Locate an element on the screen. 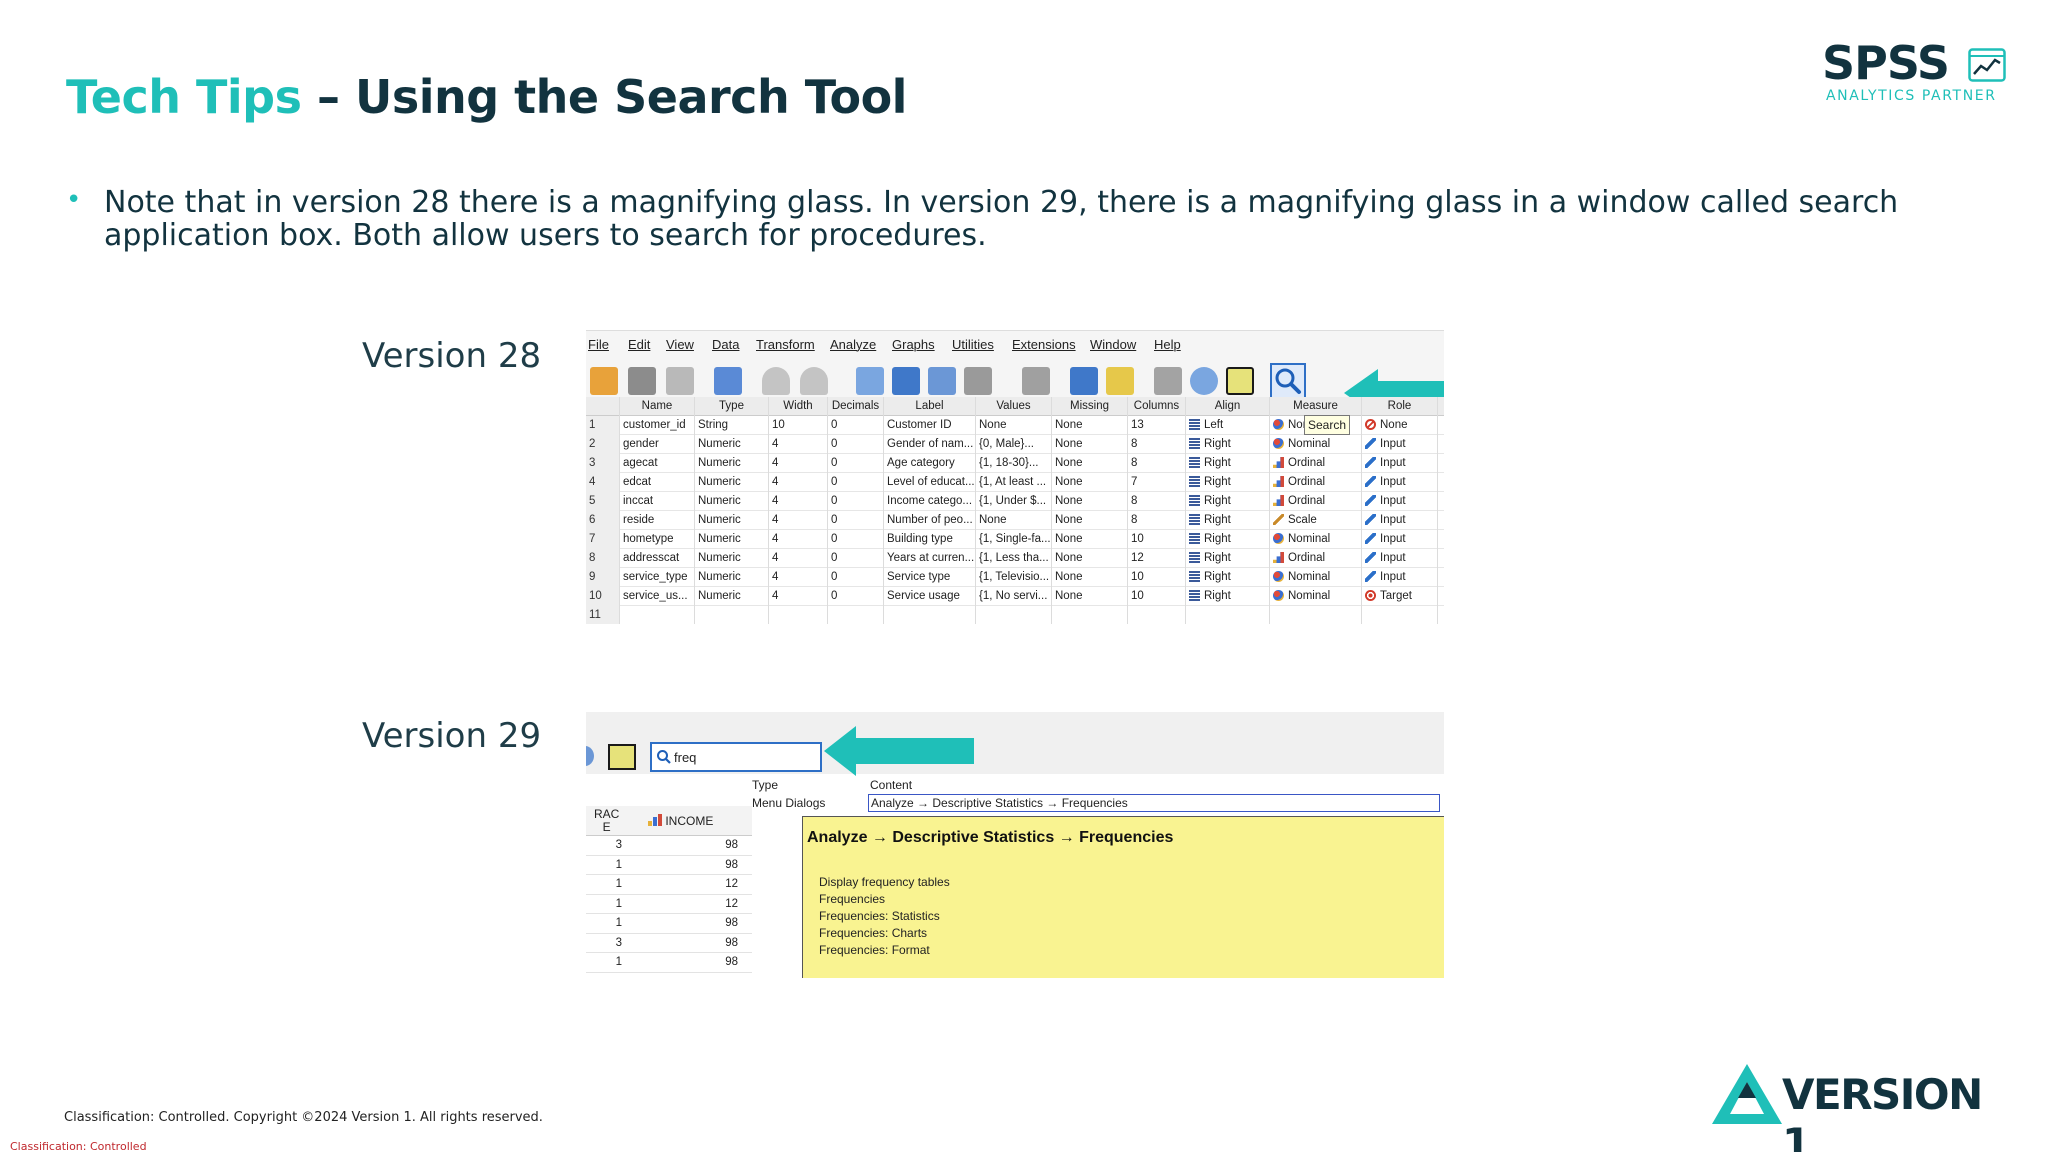 This screenshot has height=1152, width=2048. row-number: 8 is located at coordinates (603, 558).